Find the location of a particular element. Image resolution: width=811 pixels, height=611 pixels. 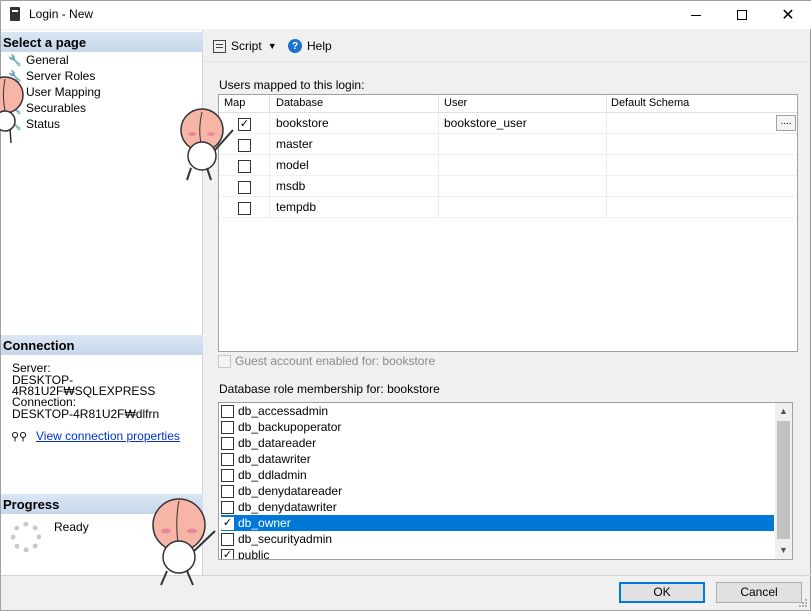

role-item: db_datawriter is located at coordinates (497, 459).